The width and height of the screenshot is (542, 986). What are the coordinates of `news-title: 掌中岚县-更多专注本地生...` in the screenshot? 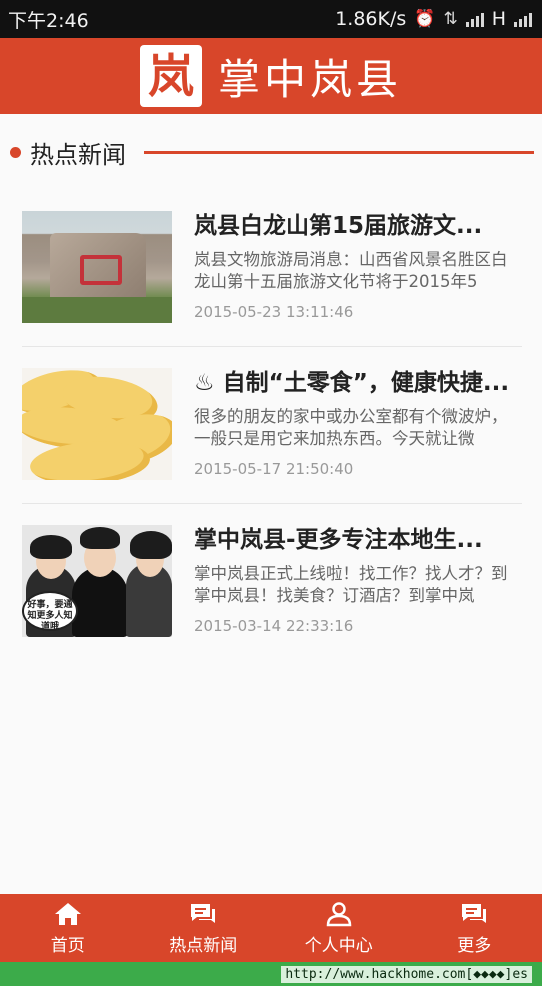 It's located at (338, 540).